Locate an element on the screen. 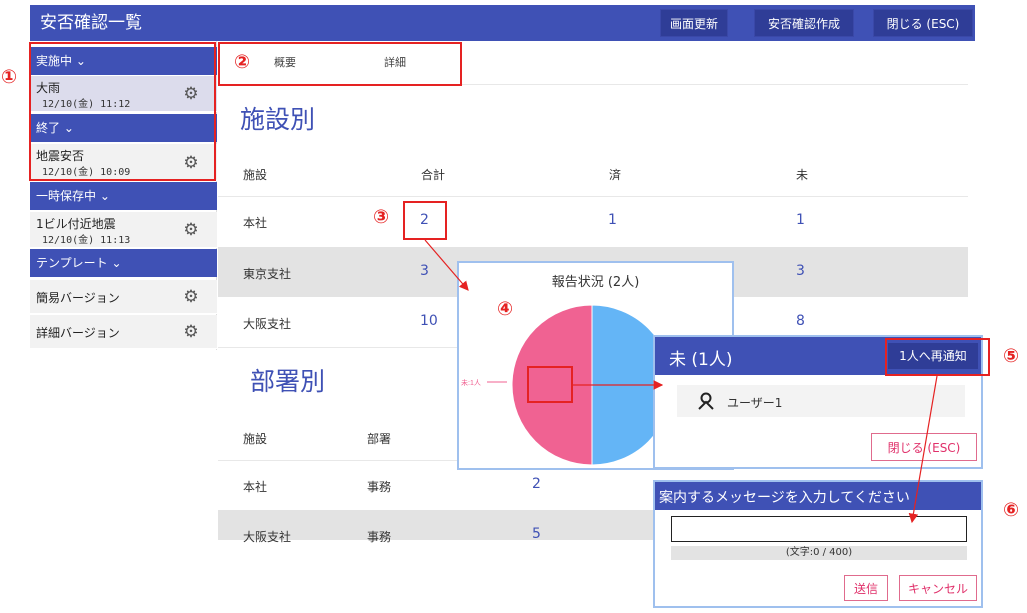 The image size is (1027, 613). slice-label: 未:1人 is located at coordinates (471, 382).